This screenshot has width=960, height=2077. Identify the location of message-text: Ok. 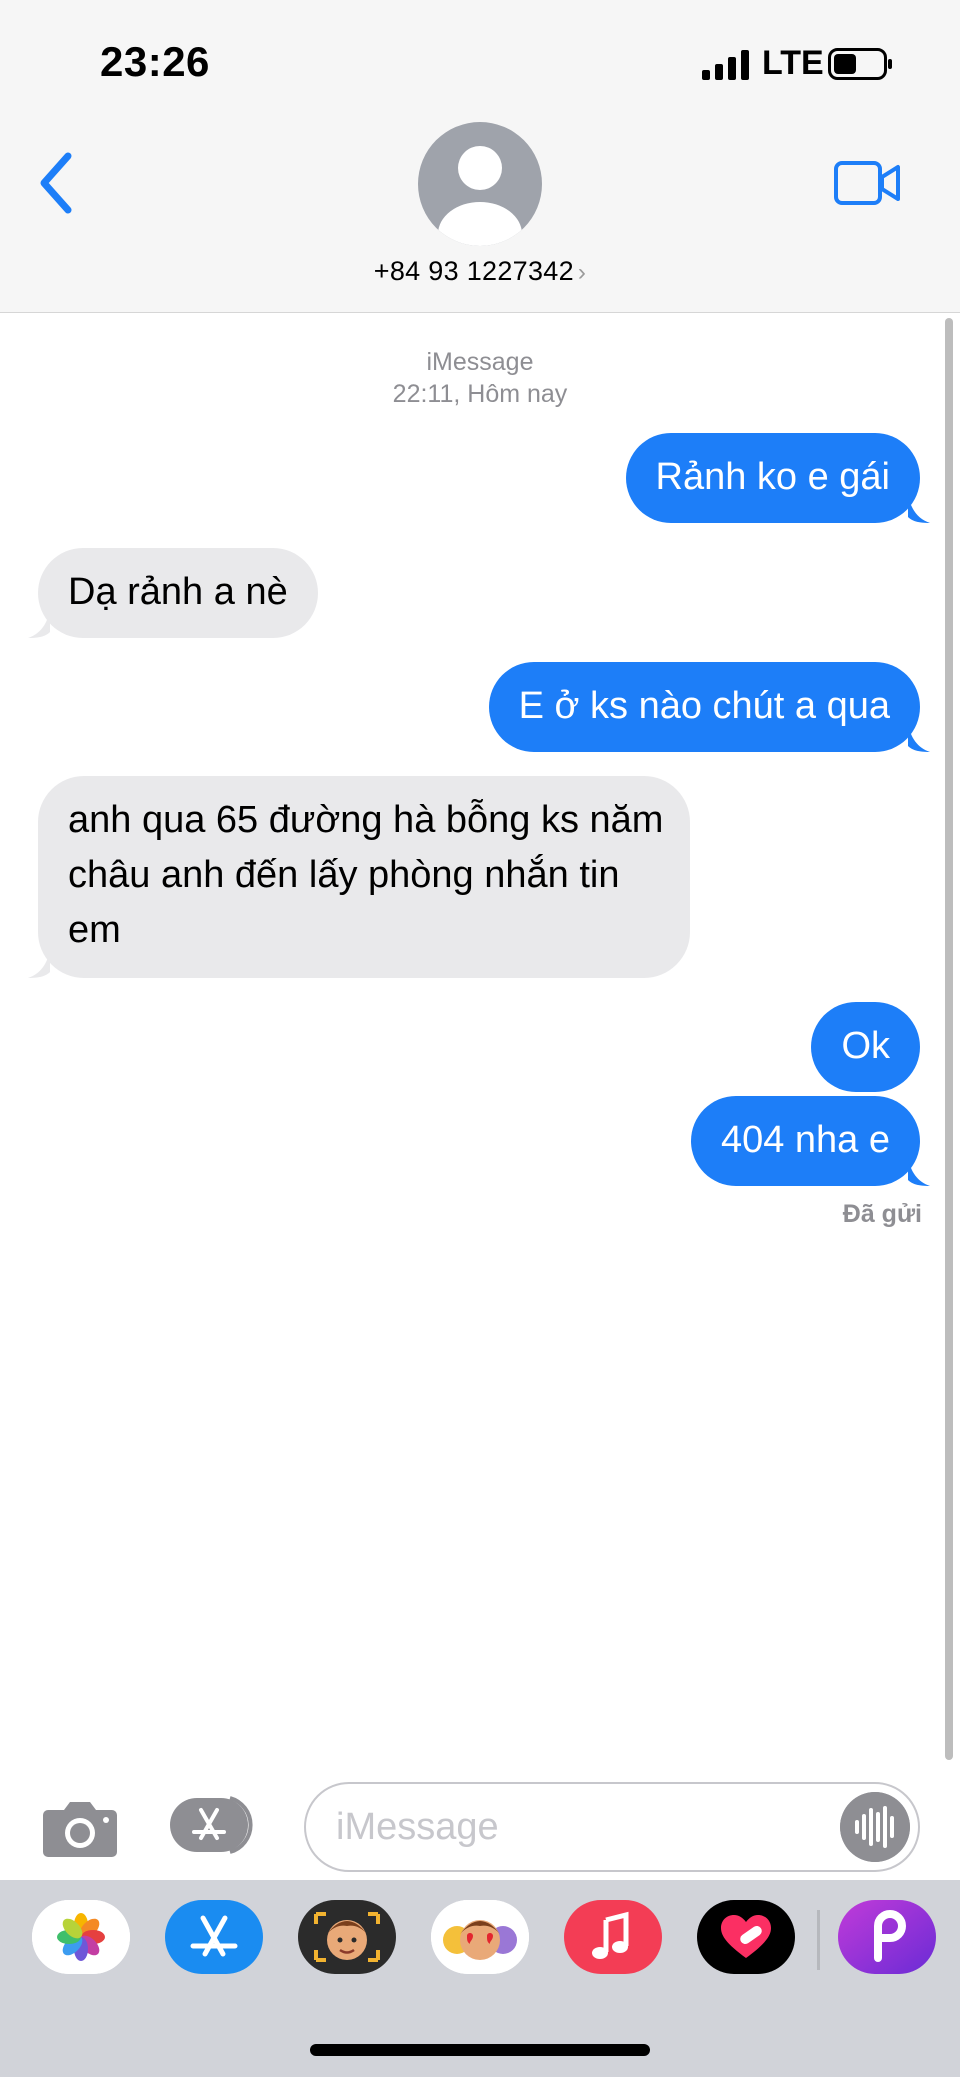
(865, 1046).